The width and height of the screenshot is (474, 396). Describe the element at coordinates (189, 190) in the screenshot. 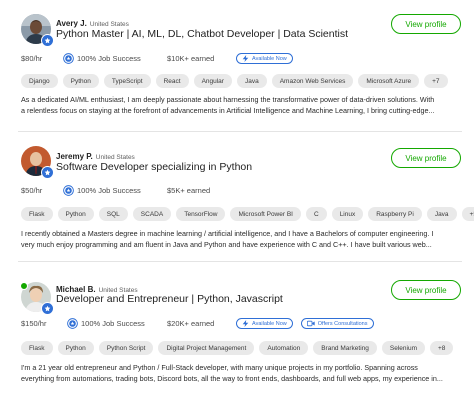

I see `earned: $5K+ earned` at that location.